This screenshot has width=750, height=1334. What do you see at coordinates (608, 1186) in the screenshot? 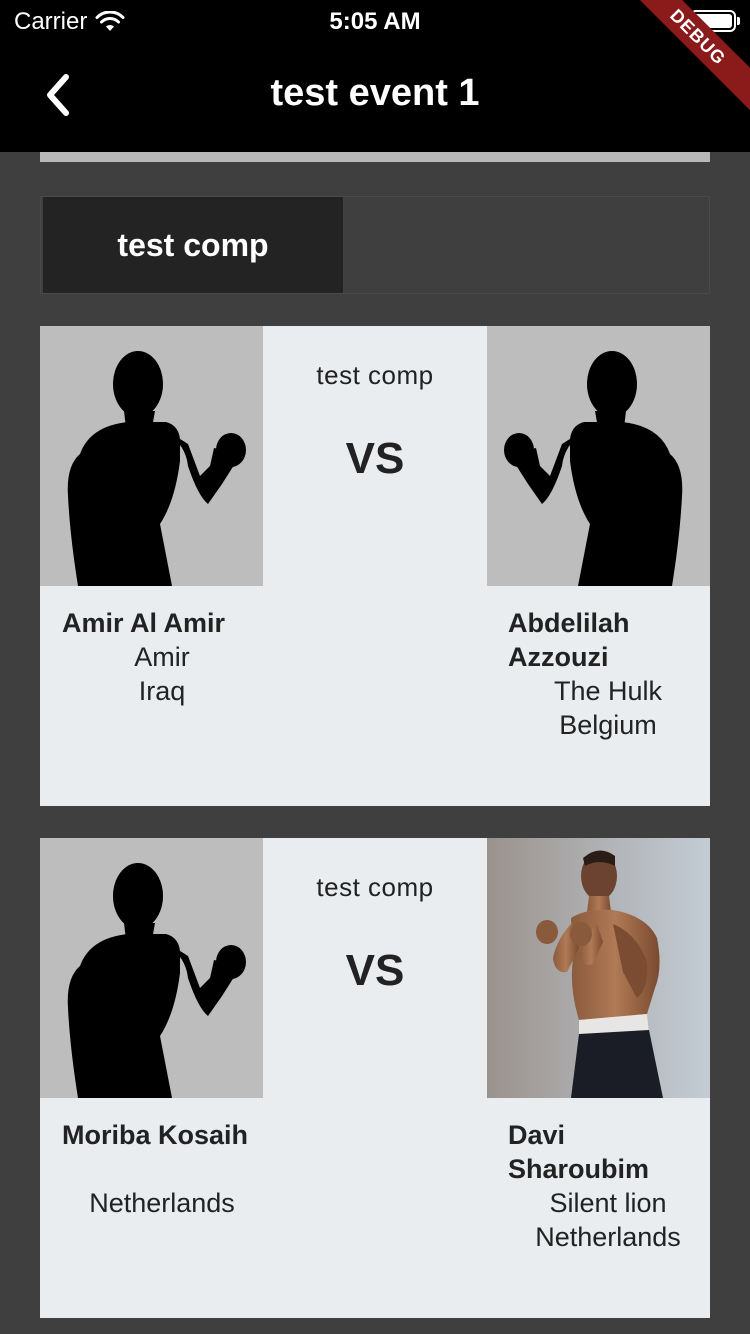
I see `fighter-info-right: Davi Sharoubim Silent lion Netherlands` at bounding box center [608, 1186].